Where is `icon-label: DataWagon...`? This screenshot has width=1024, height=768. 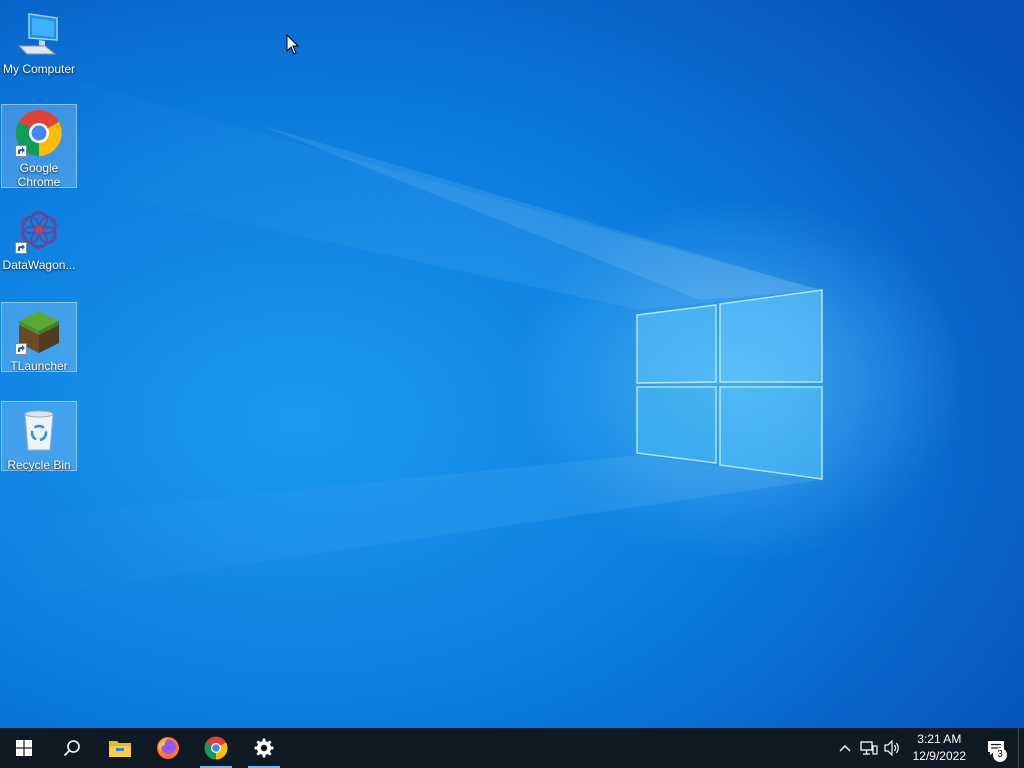 icon-label: DataWagon... is located at coordinates (39, 265).